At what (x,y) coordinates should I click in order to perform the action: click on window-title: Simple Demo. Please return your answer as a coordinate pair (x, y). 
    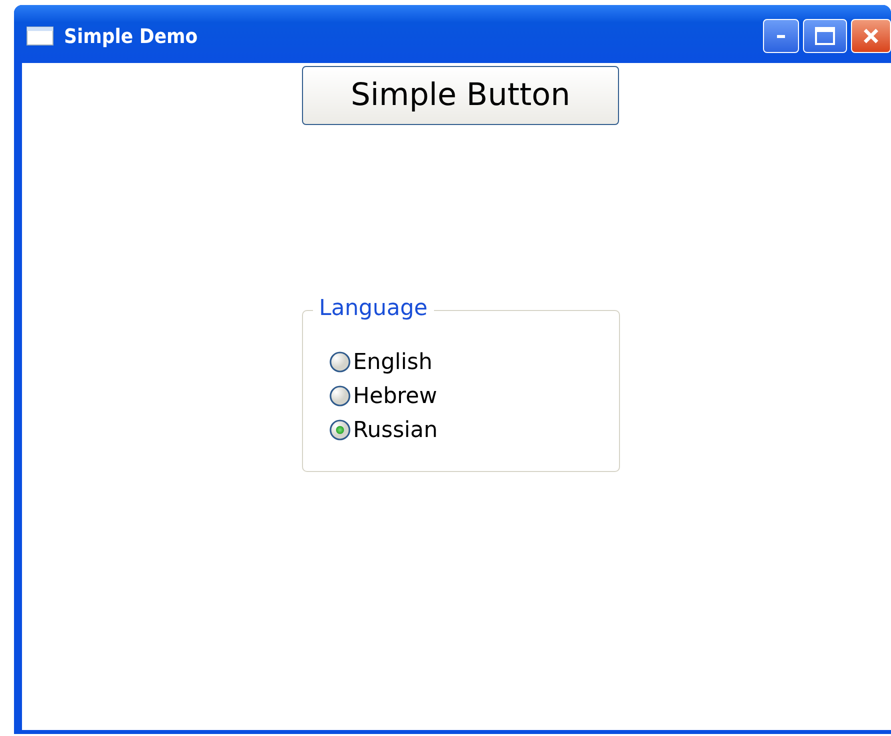
    Looking at the image, I should click on (131, 36).